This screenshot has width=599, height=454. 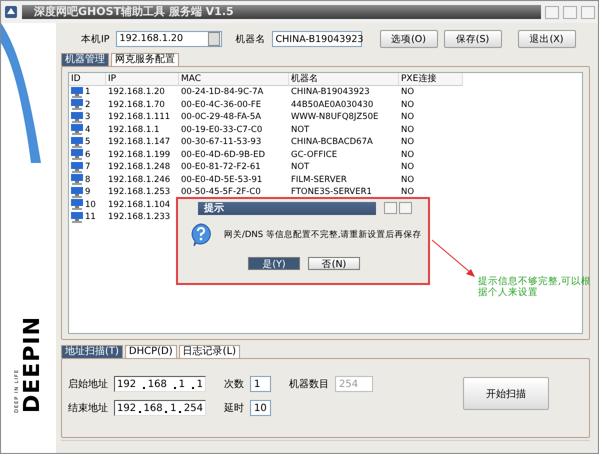 What do you see at coordinates (145, 59) in the screenshot?
I see `tab: 网克服务配置` at bounding box center [145, 59].